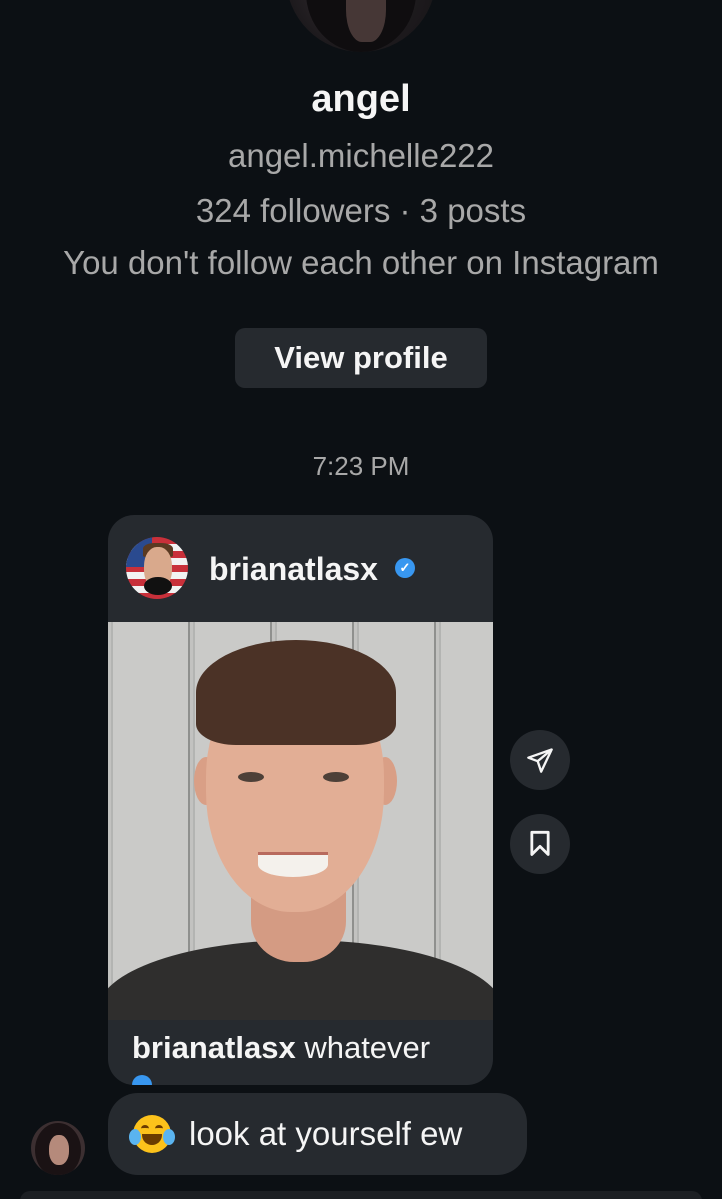  Describe the element at coordinates (361, 210) in the screenshot. I see `profile-stats: 324 followers · 3 posts` at that location.